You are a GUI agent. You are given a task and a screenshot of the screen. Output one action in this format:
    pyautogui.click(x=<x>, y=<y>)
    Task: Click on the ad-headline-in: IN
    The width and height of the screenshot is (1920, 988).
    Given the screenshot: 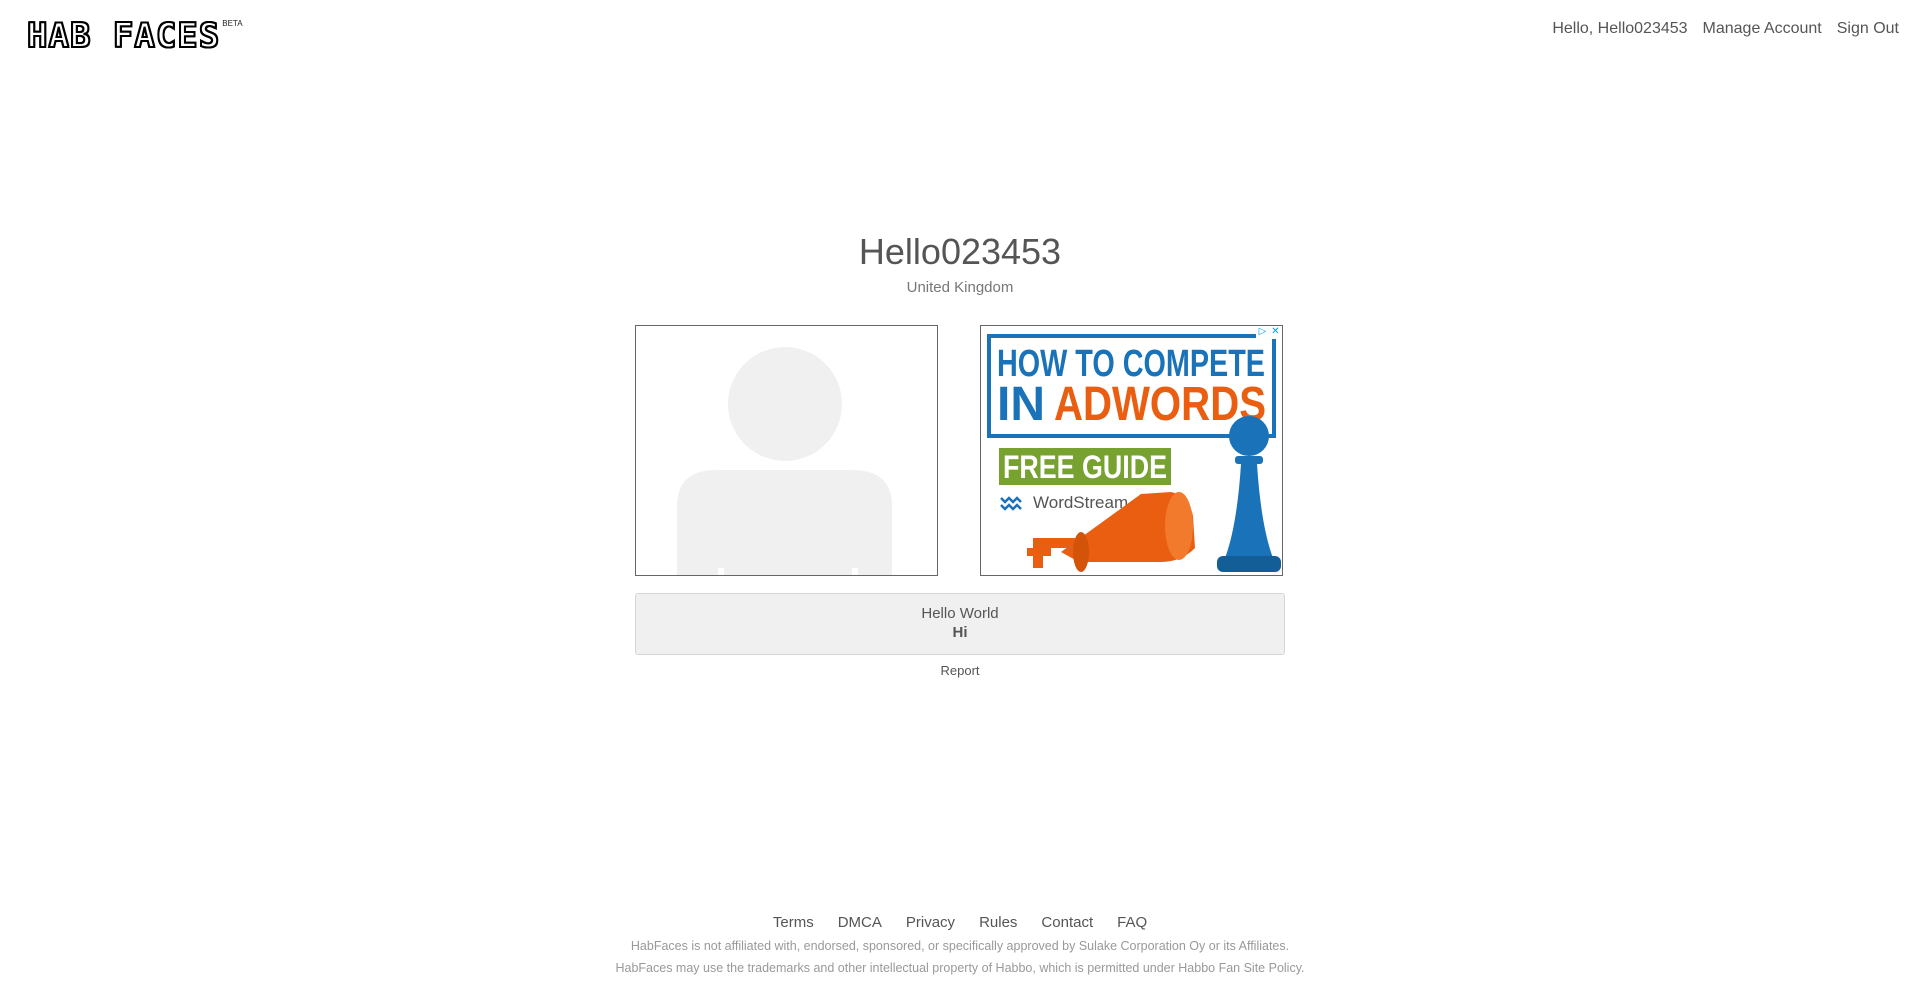 What is the action you would take?
    pyautogui.click(x=1021, y=404)
    